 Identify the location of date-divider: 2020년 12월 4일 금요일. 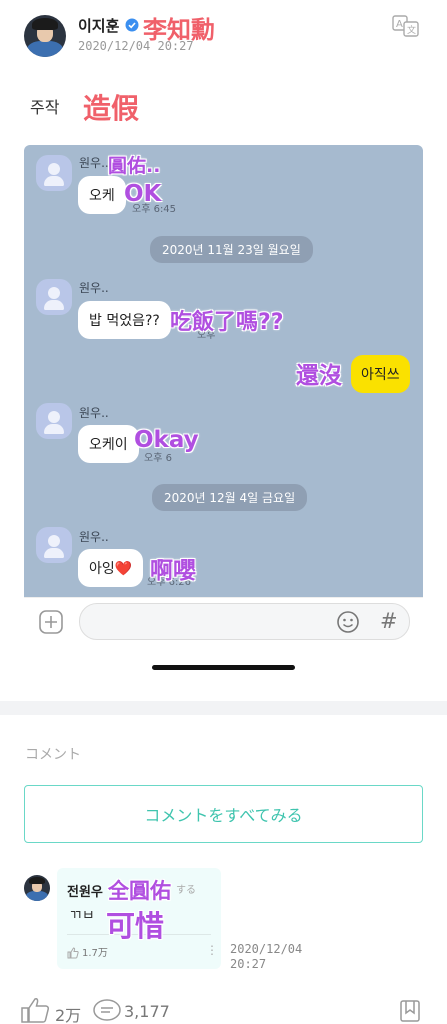
(230, 497).